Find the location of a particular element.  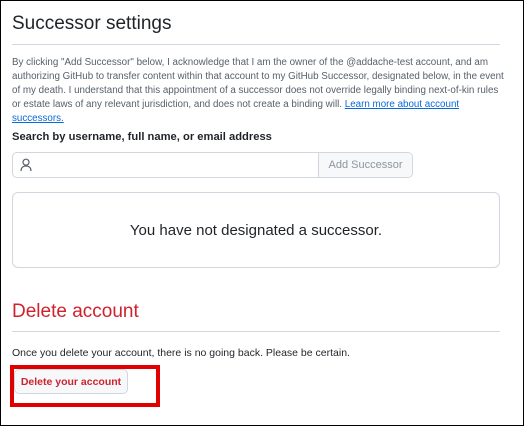

successor-settings-title: Successor settings is located at coordinates (92, 23).